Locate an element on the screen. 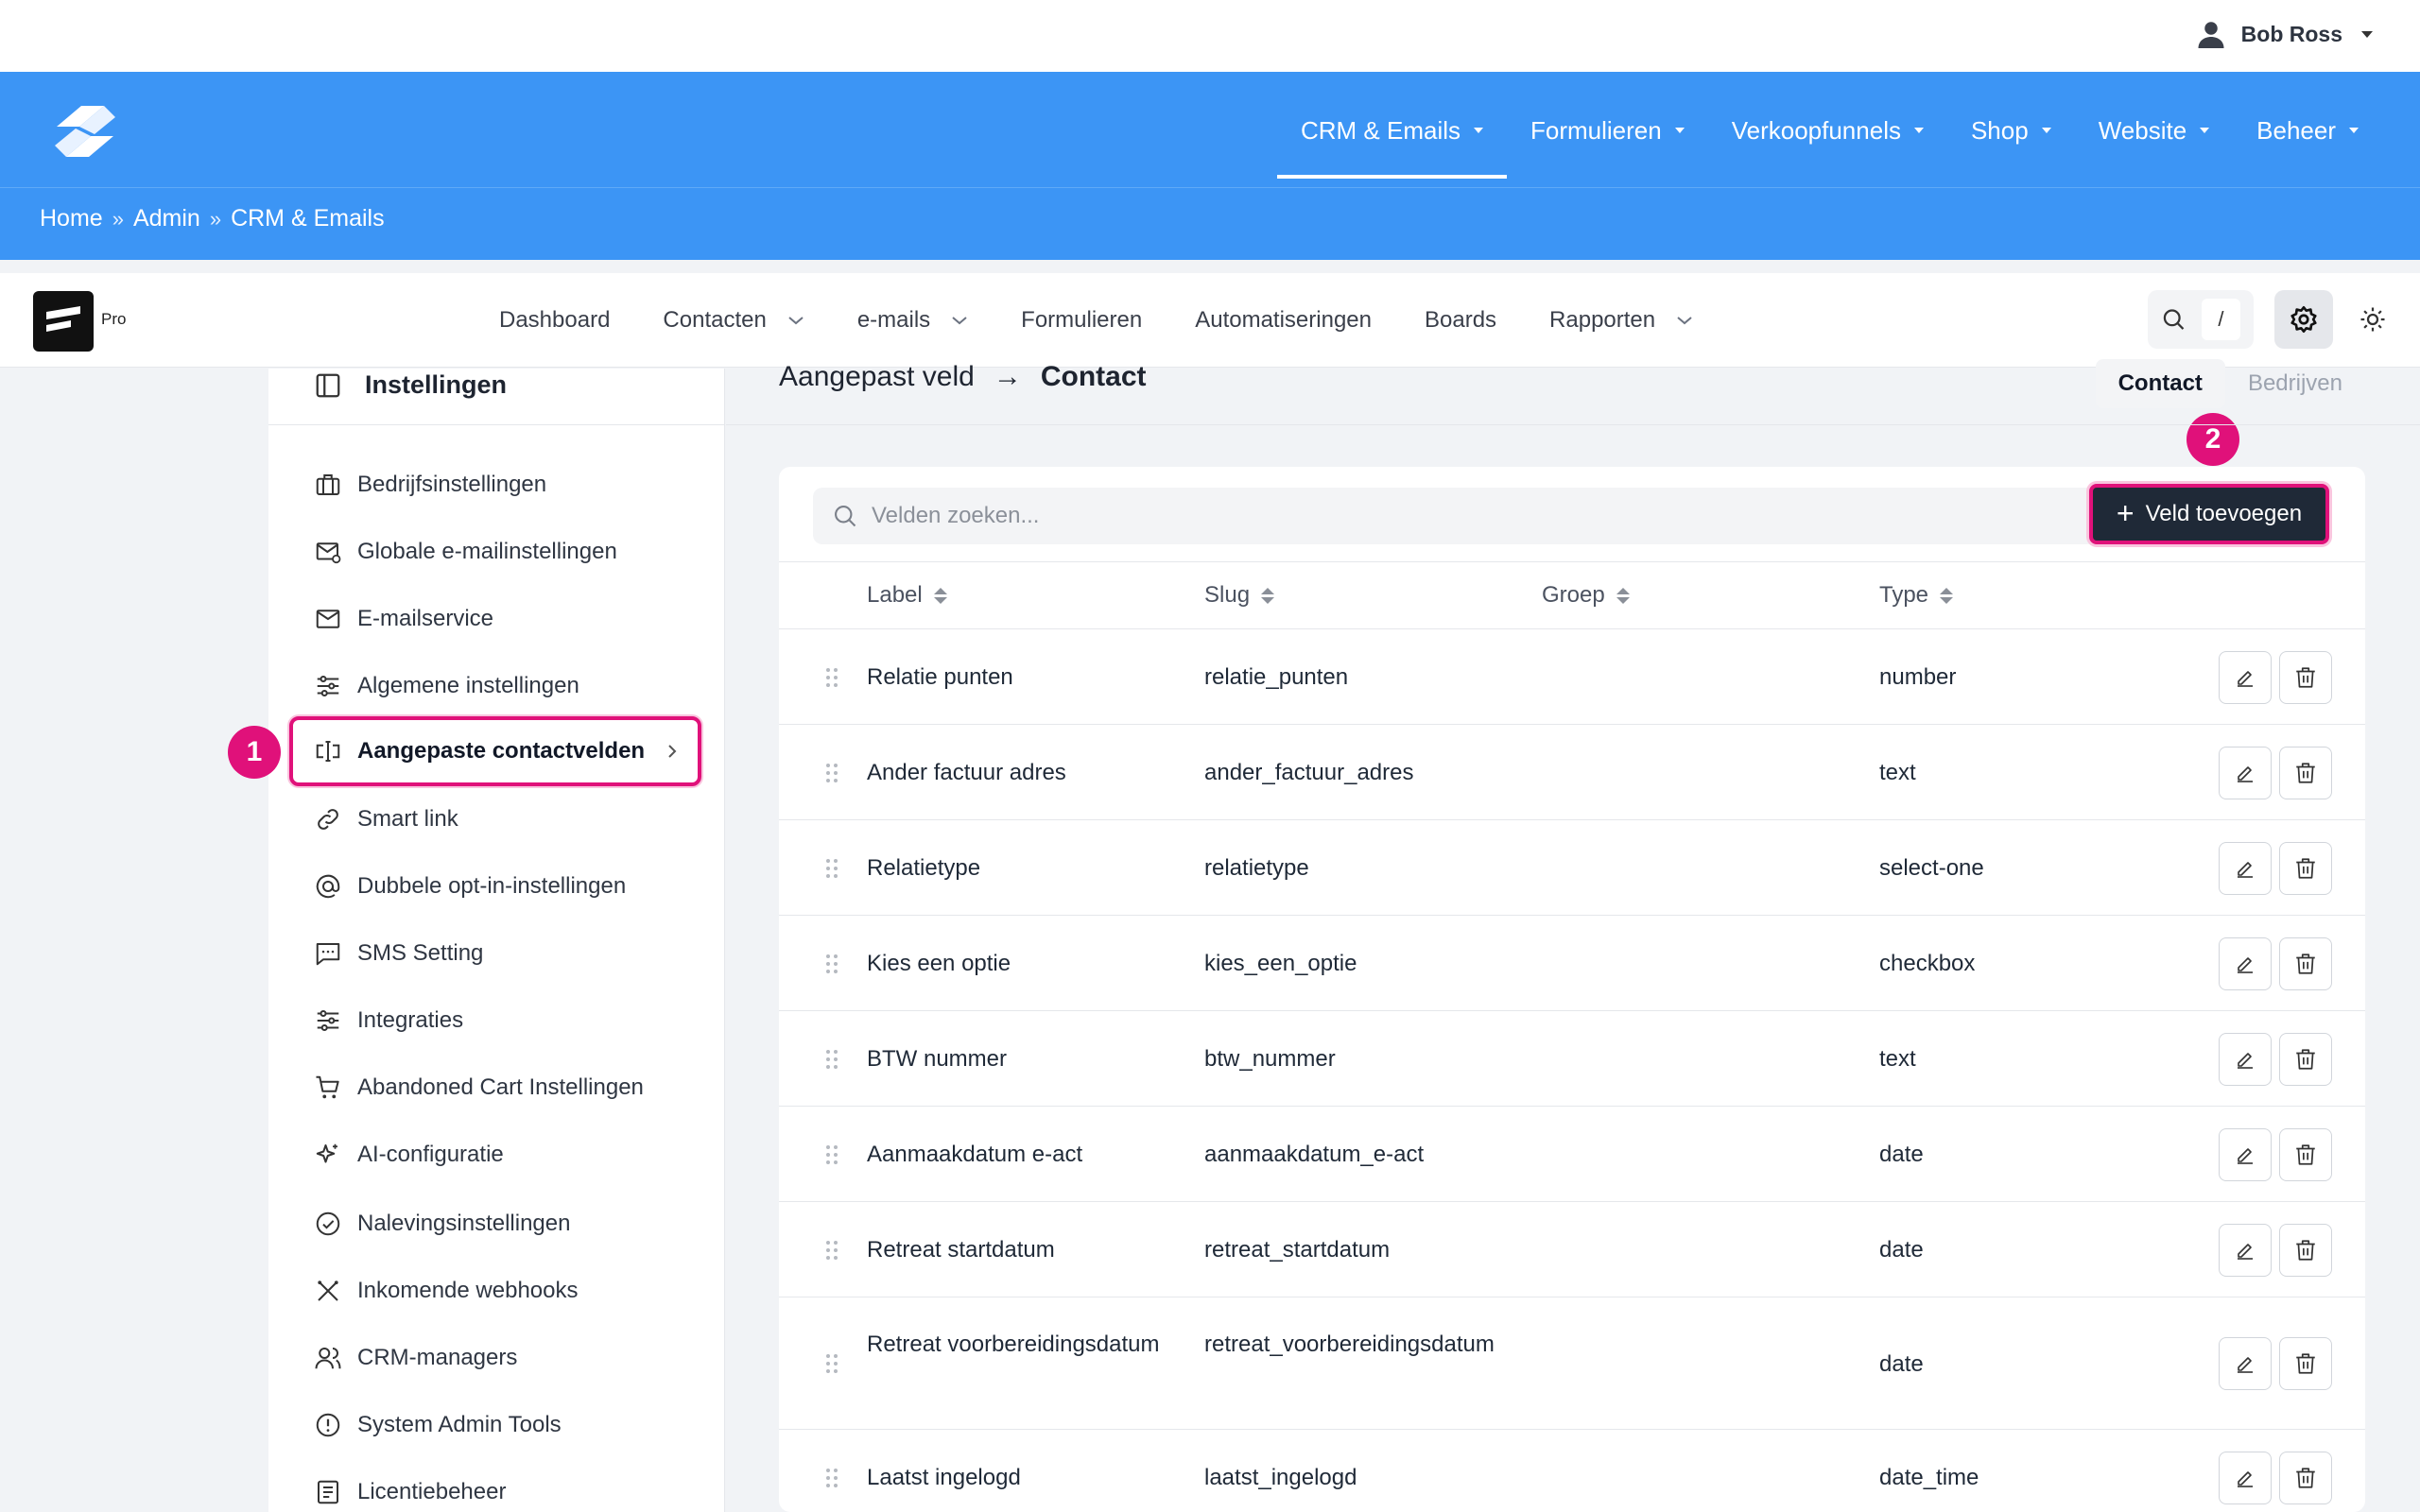  search-icon is located at coordinates (2174, 319).